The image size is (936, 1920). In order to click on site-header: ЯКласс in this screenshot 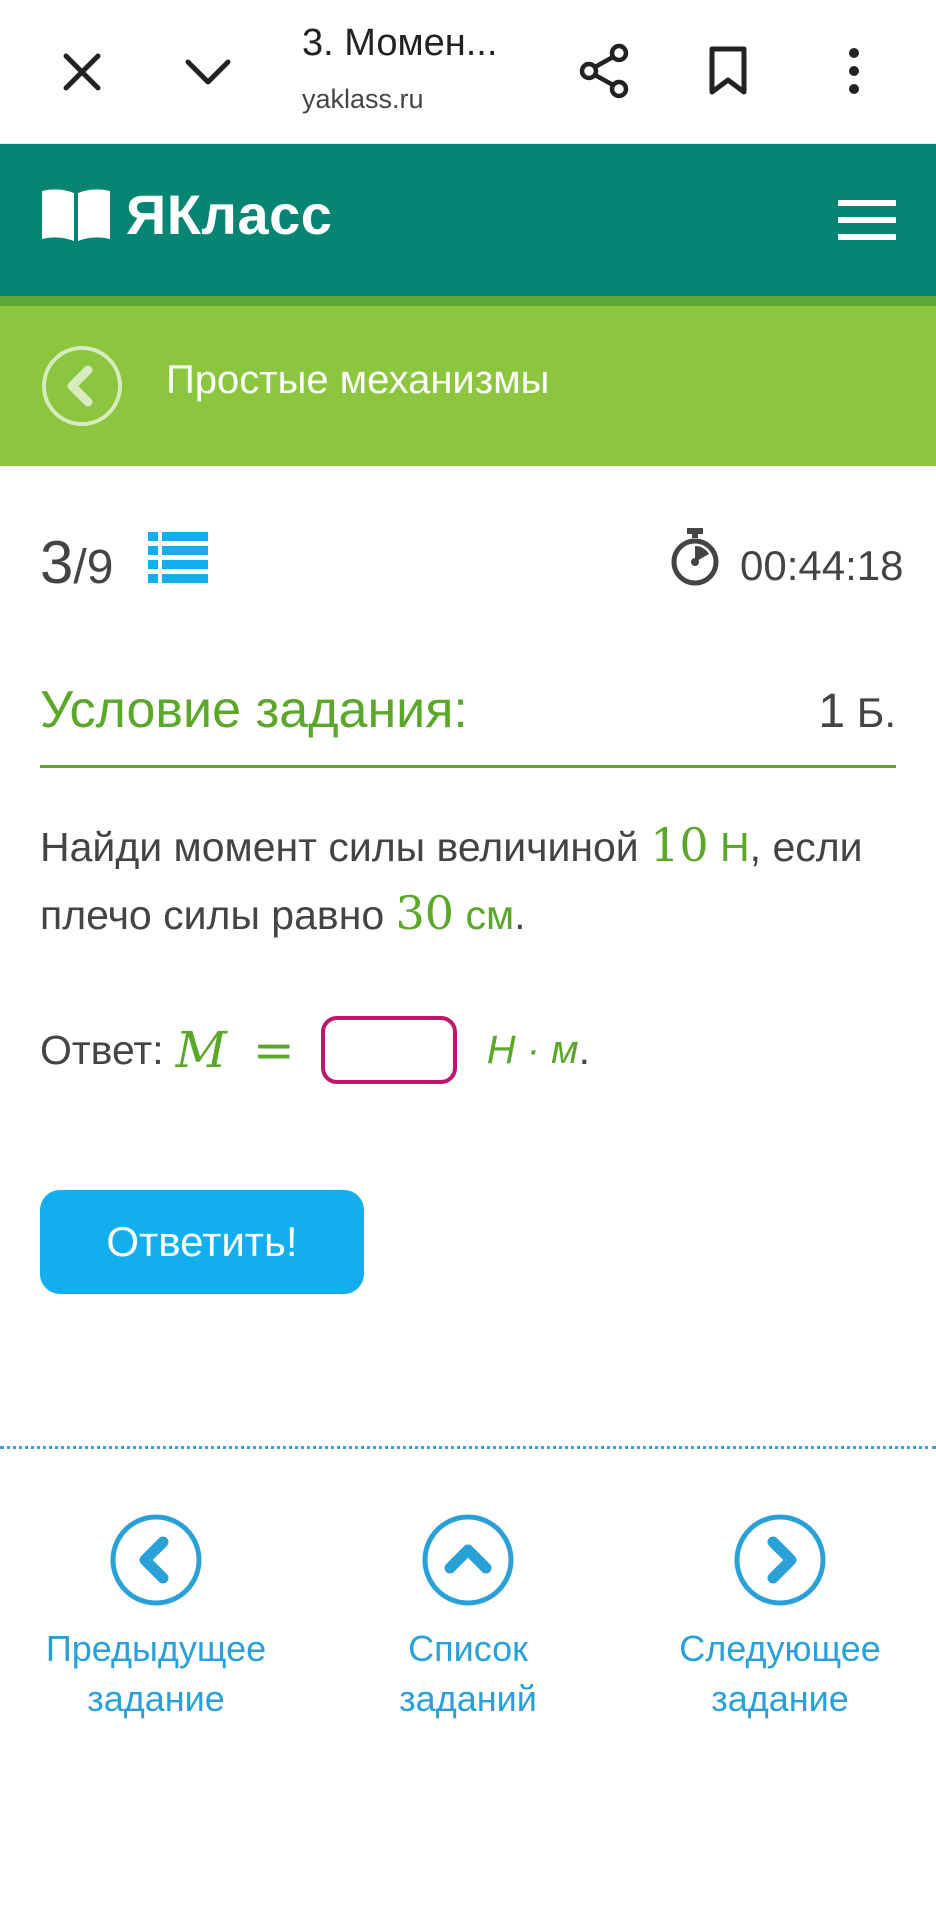, I will do `click(468, 220)`.